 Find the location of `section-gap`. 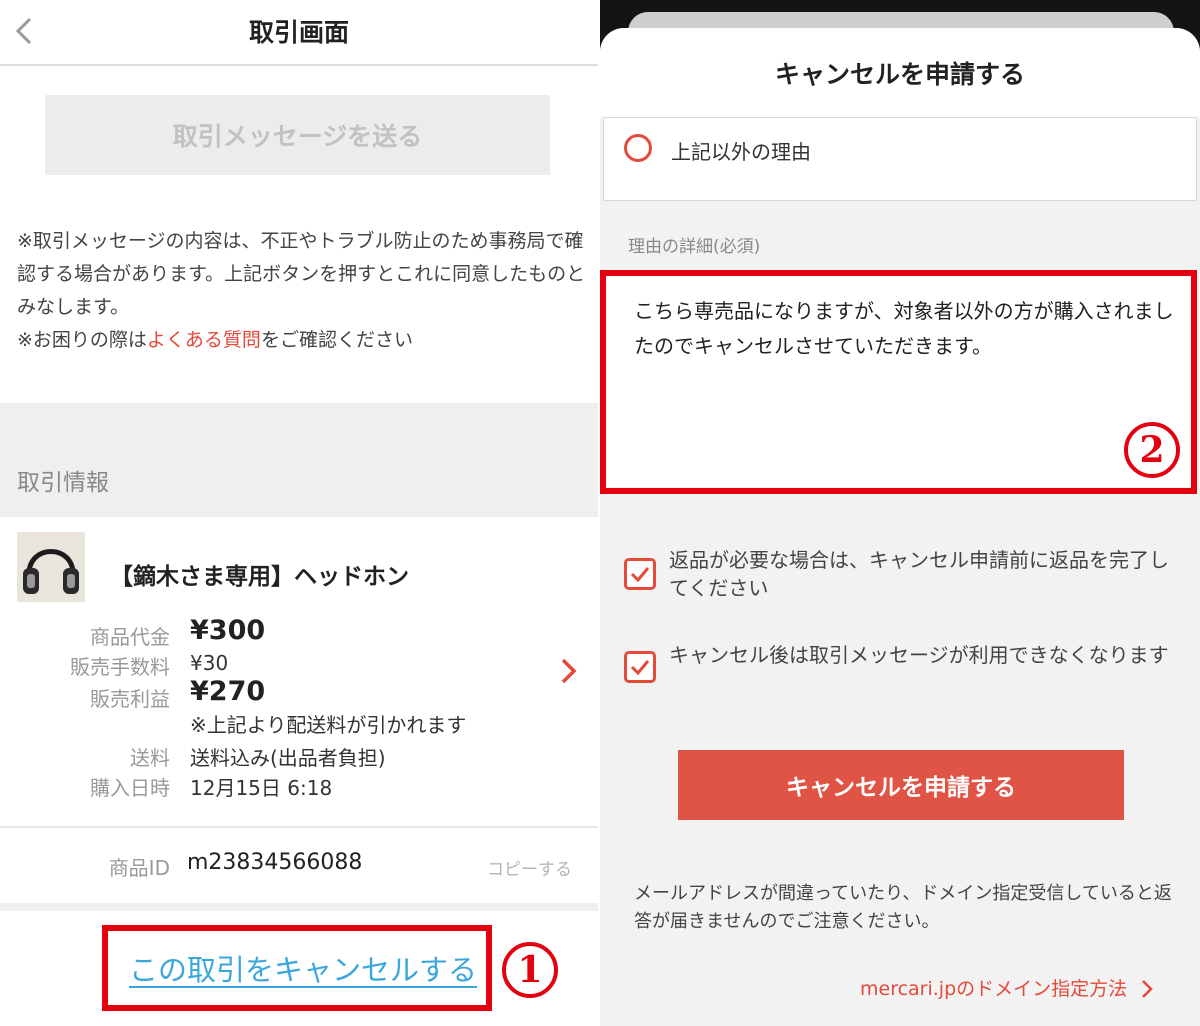

section-gap is located at coordinates (299, 907).